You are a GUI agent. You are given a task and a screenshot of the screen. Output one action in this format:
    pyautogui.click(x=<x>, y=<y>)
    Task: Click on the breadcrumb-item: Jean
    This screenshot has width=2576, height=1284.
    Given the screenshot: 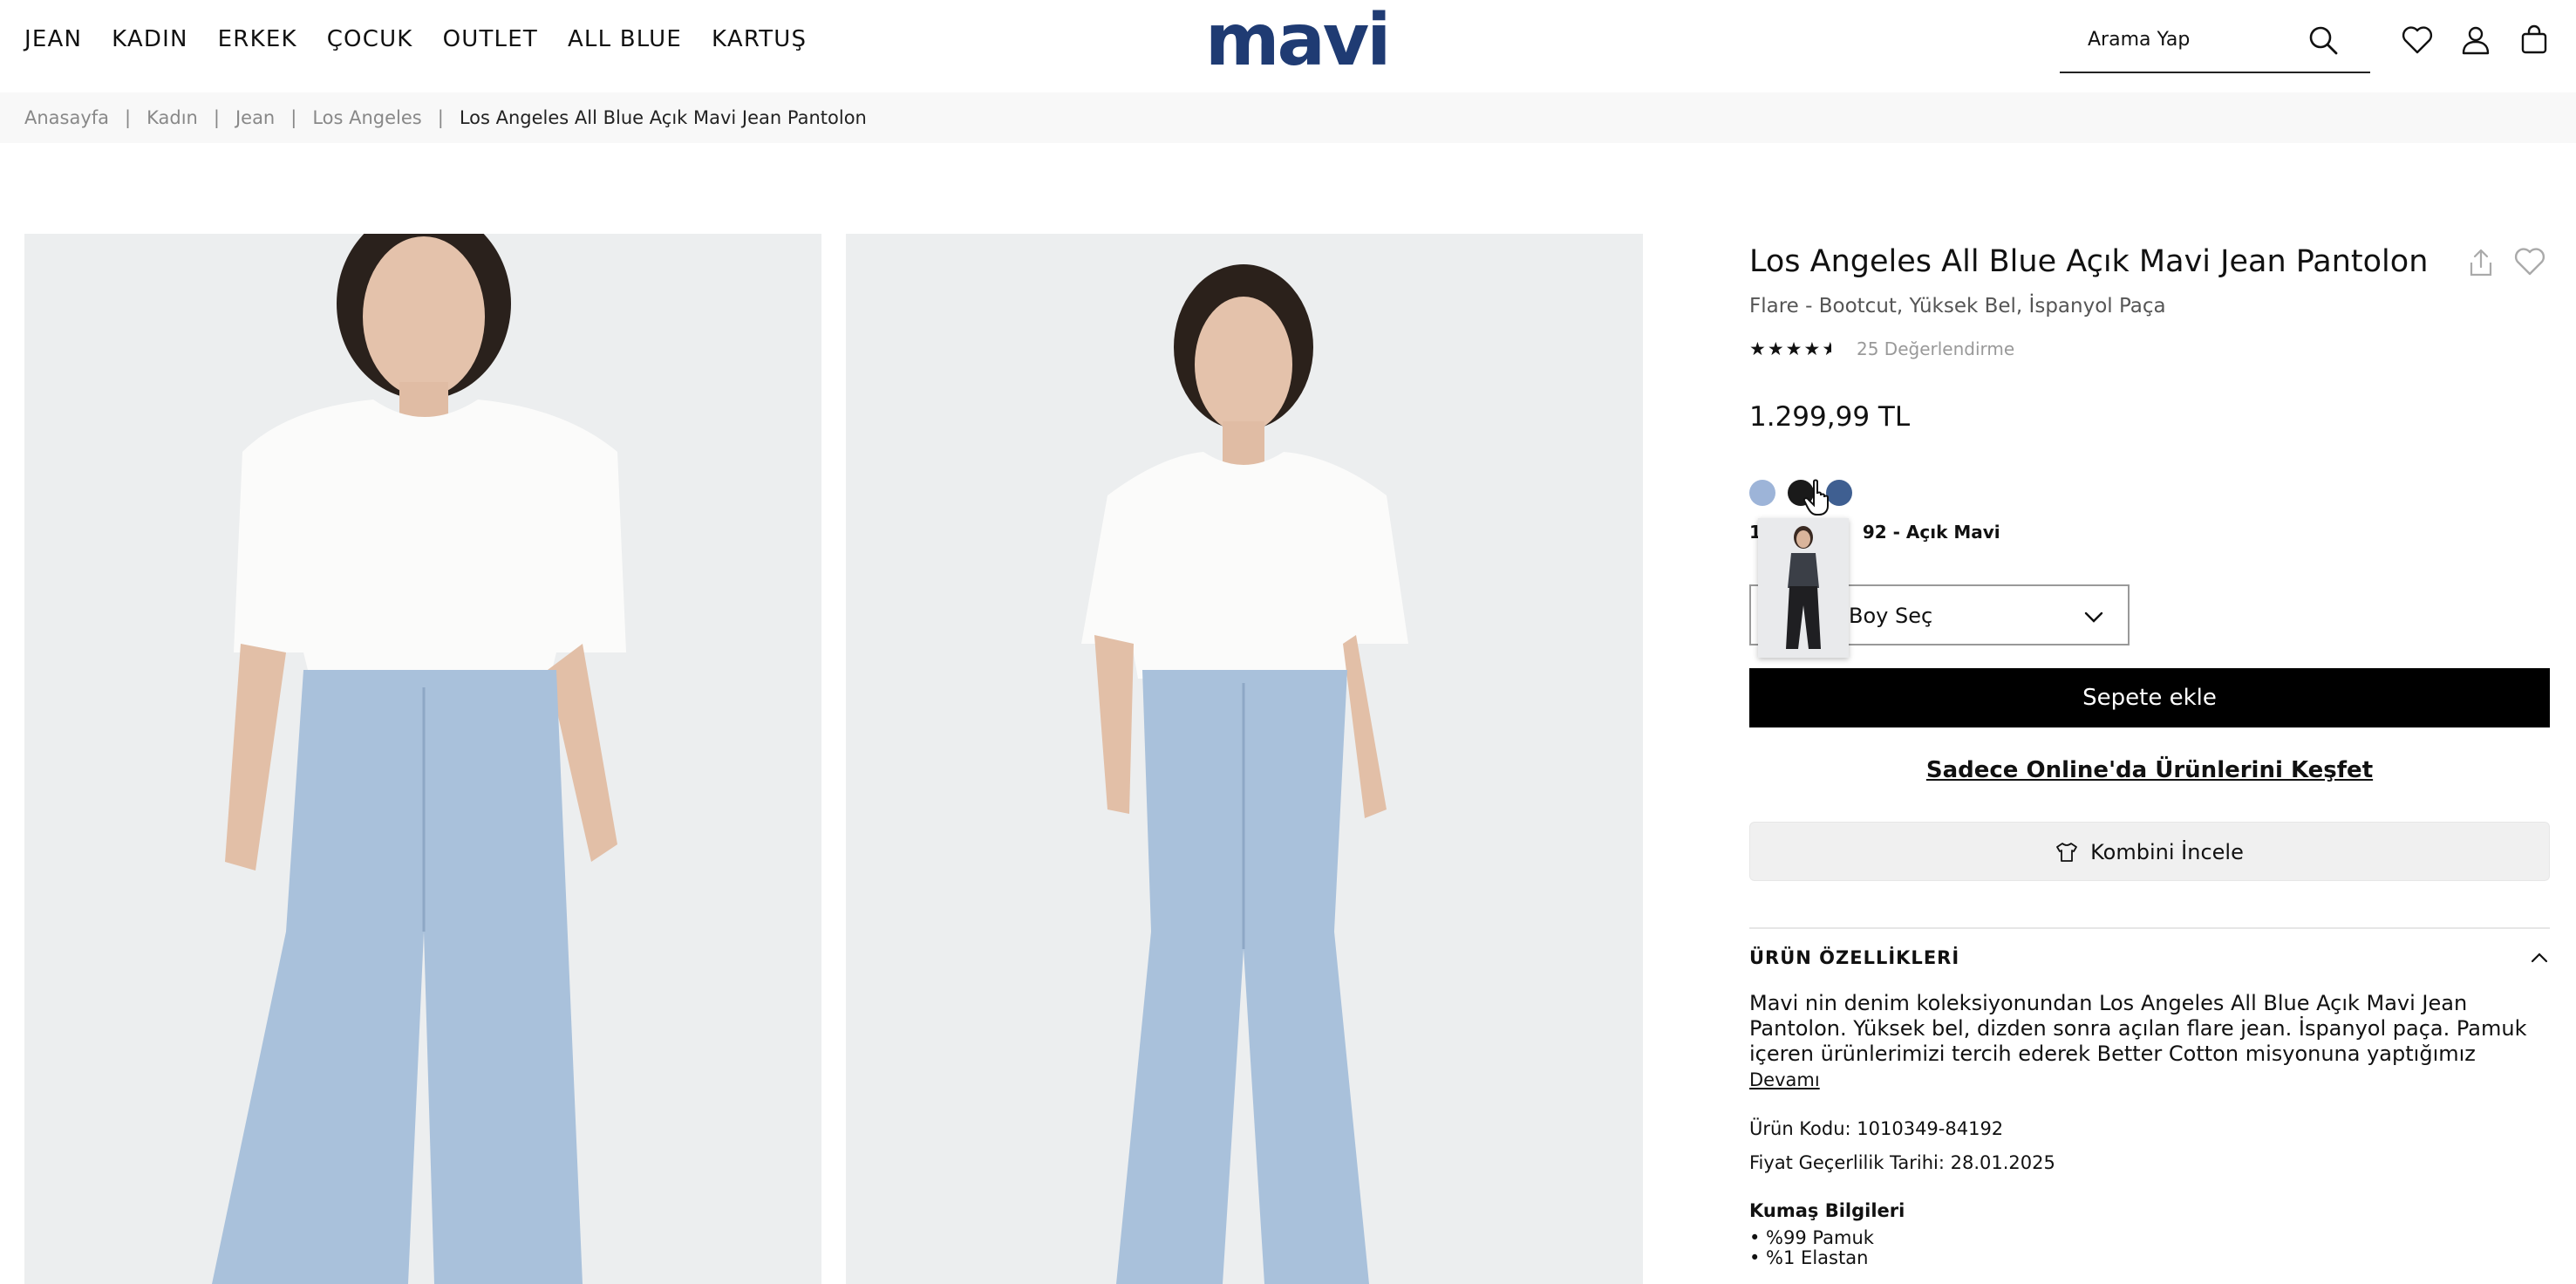 What is the action you would take?
    pyautogui.click(x=255, y=117)
    